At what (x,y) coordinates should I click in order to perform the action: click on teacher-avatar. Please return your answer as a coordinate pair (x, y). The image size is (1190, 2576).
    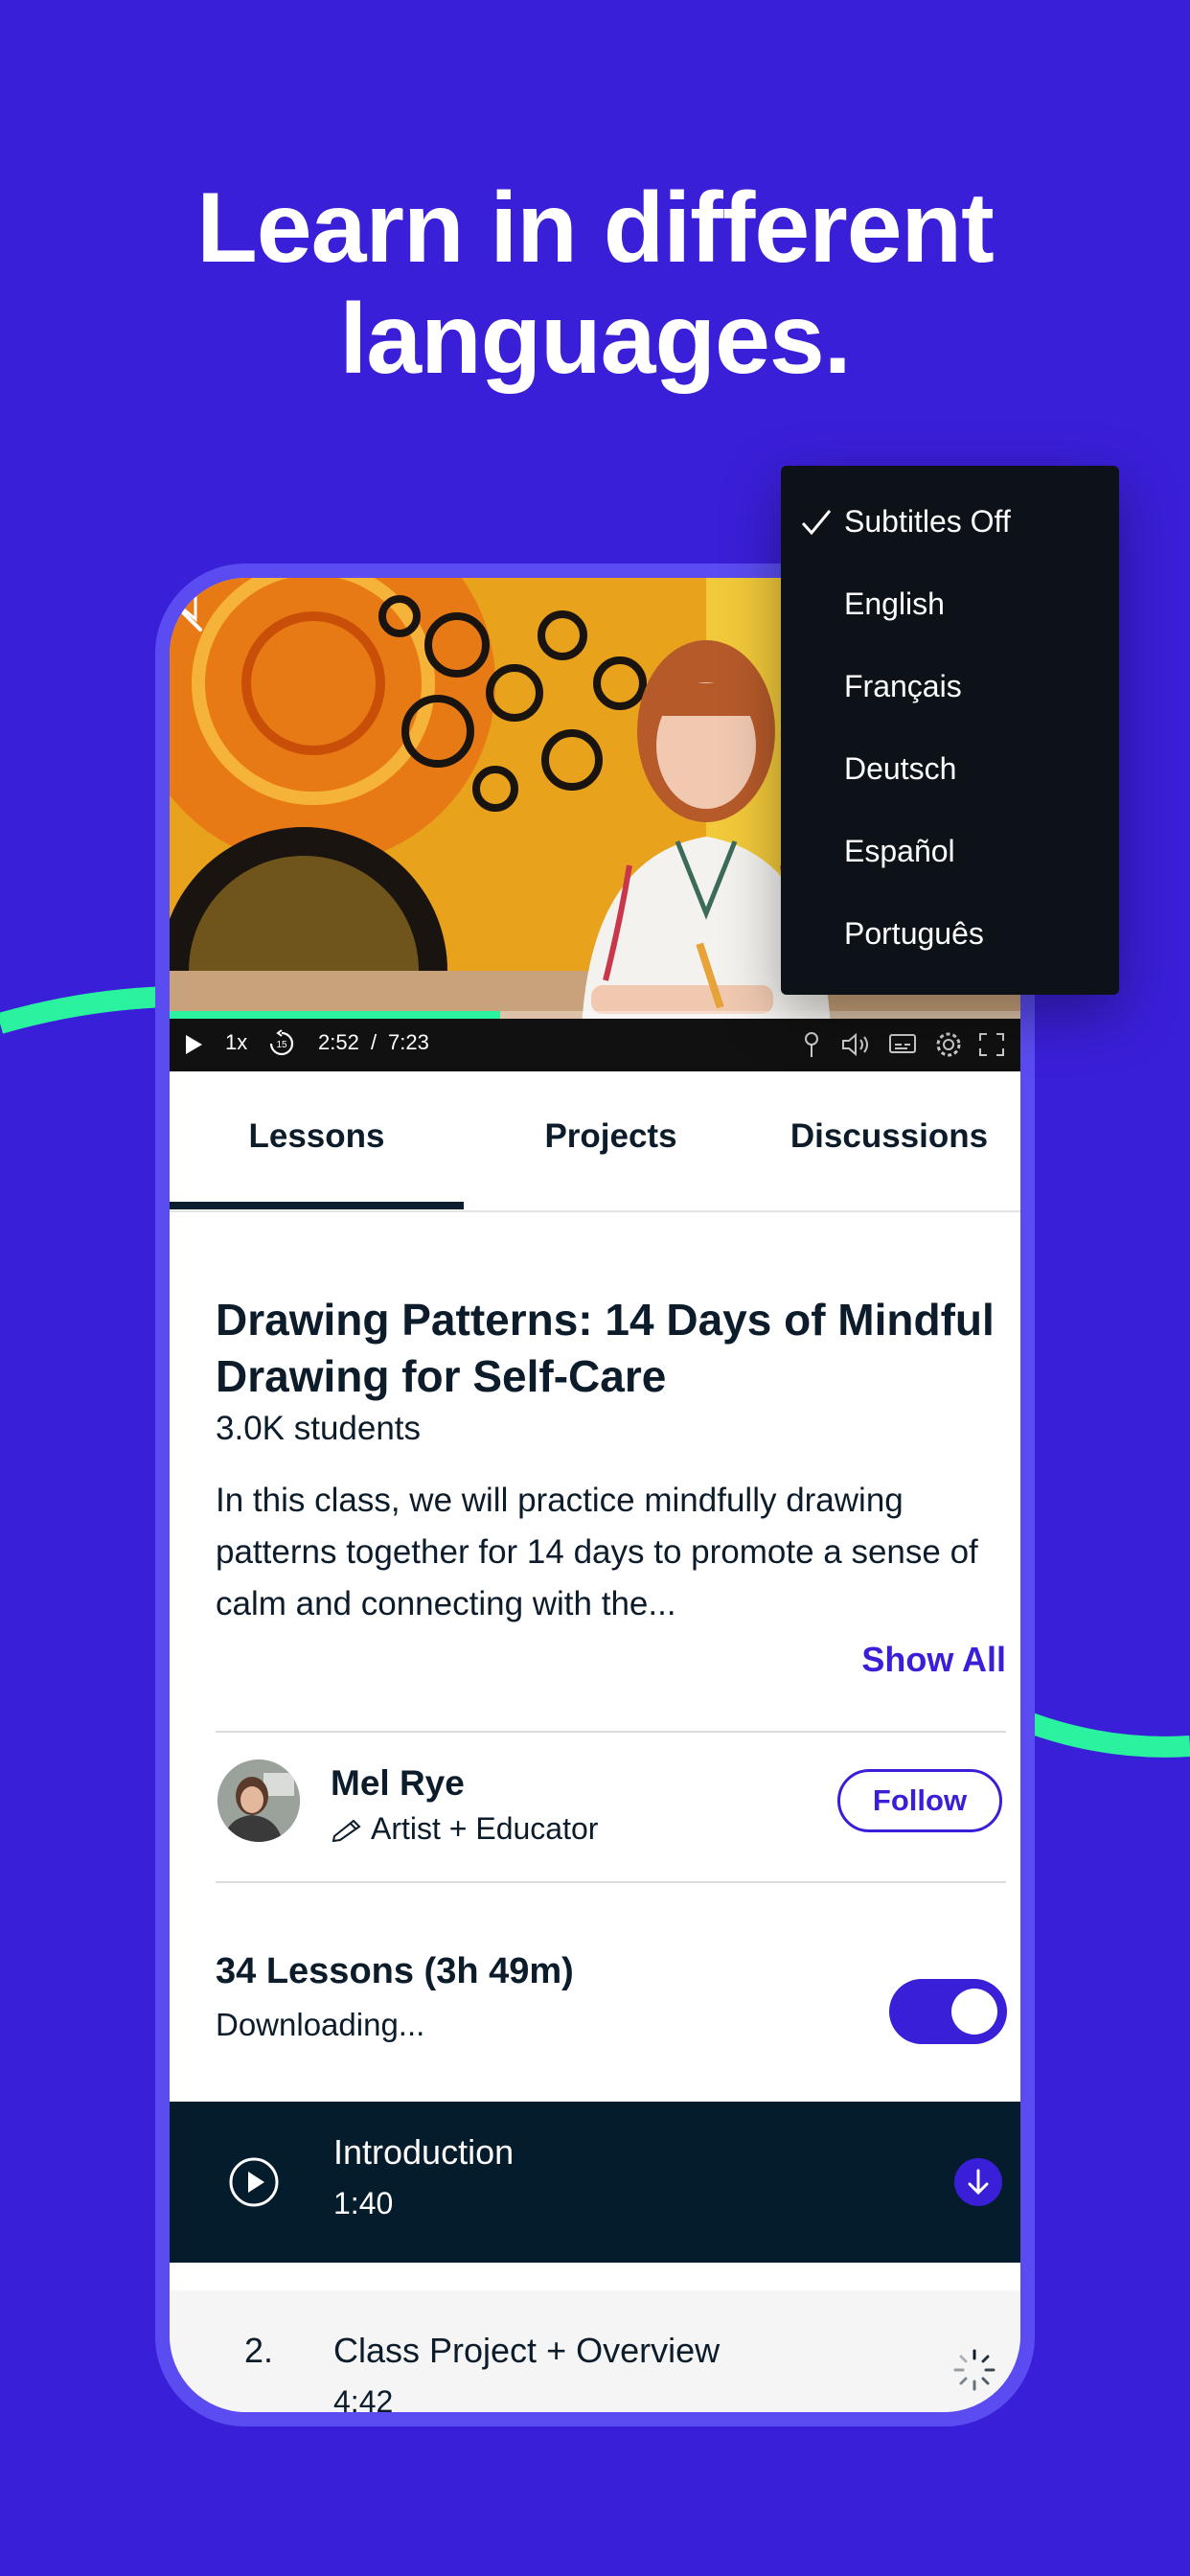
    Looking at the image, I should click on (258, 1801).